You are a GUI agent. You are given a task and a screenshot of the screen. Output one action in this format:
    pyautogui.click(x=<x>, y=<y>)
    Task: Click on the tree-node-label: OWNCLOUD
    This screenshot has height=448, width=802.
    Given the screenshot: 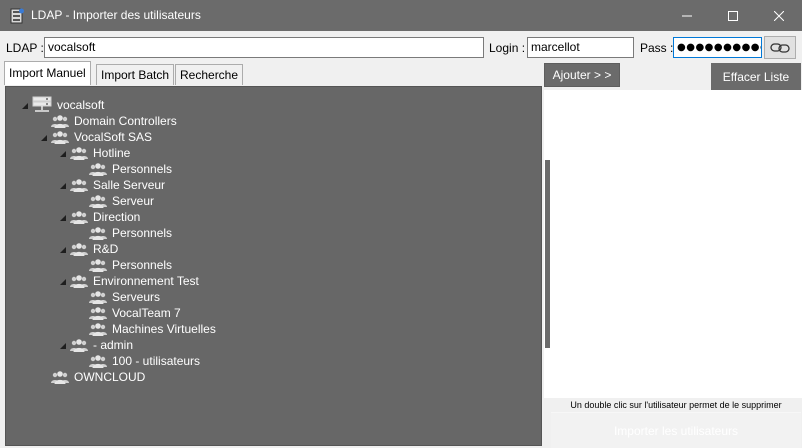 What is the action you would take?
    pyautogui.click(x=110, y=377)
    